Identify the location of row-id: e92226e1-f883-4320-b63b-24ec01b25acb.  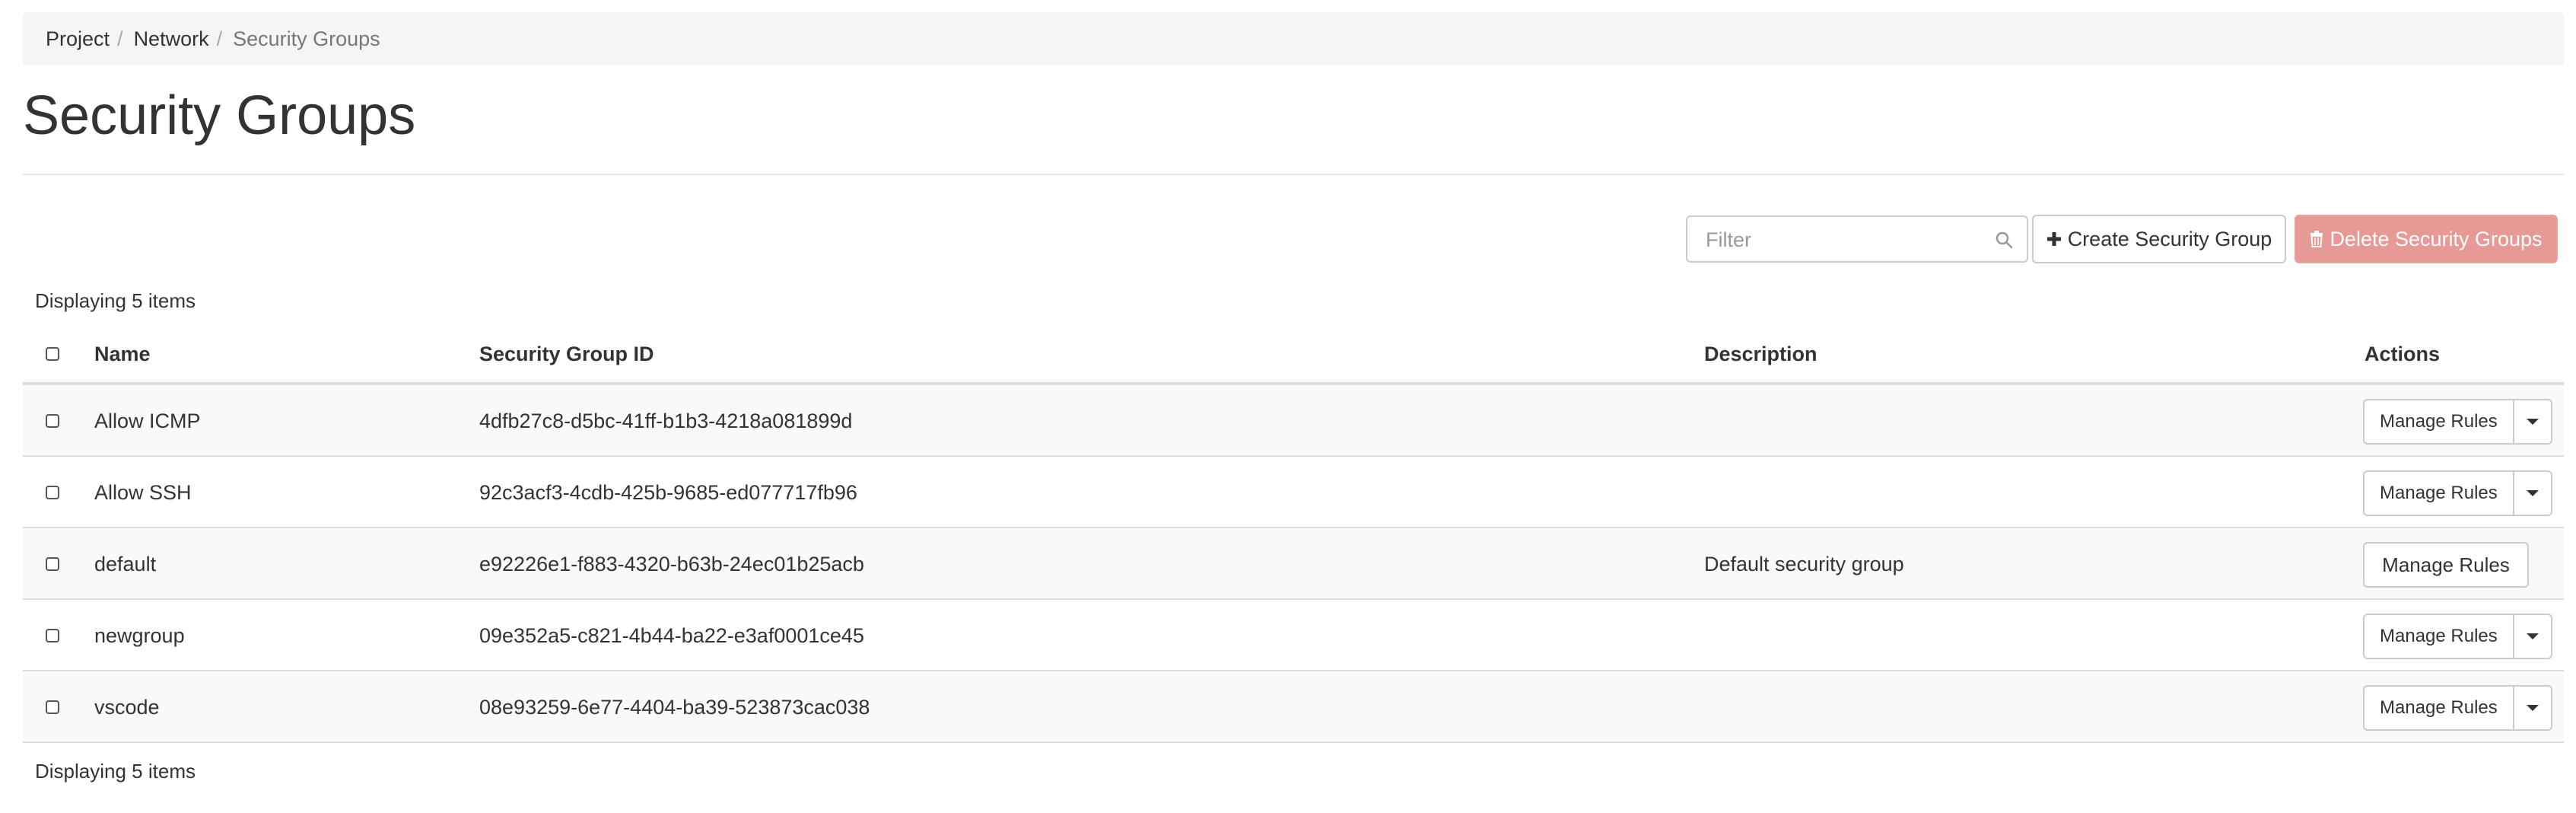
(671, 564).